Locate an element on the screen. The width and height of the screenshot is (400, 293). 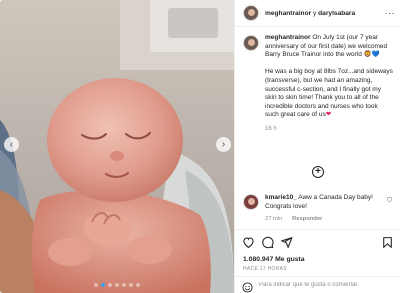
comment-time: 27 min is located at coordinates (273, 219).